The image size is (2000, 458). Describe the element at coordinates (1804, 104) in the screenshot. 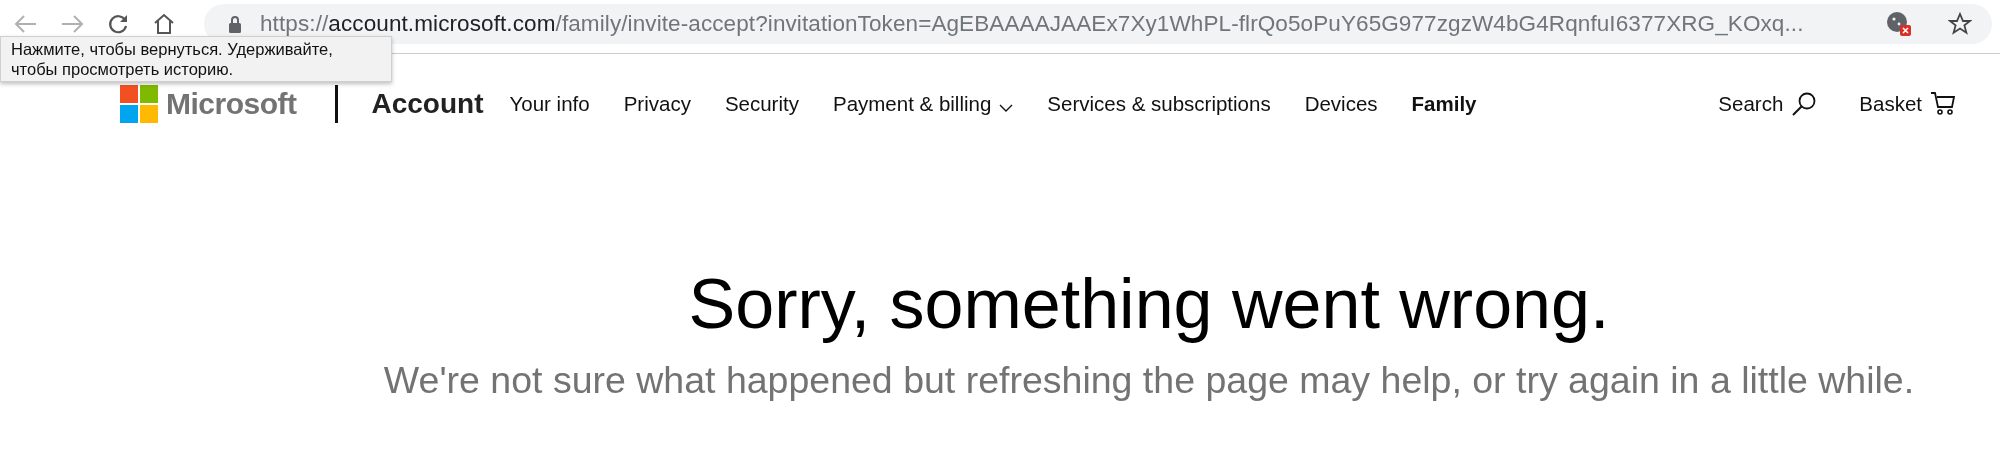

I see `search-icon` at that location.